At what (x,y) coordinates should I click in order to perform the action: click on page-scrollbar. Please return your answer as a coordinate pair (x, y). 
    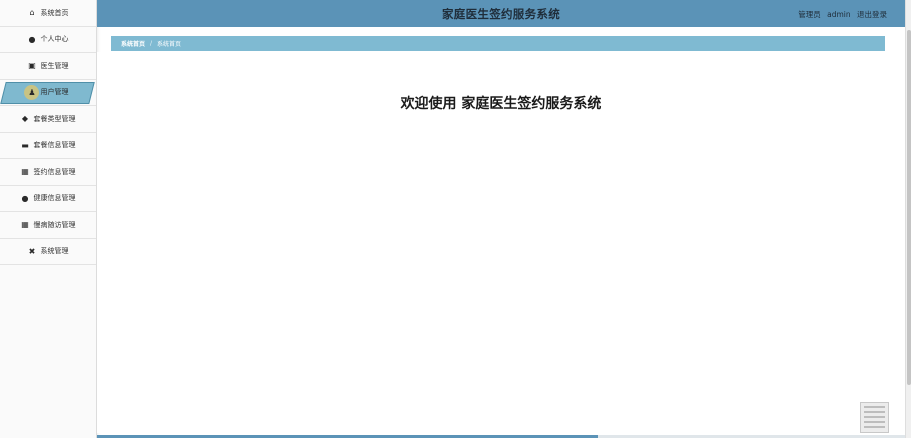
    Looking at the image, I should click on (908, 219).